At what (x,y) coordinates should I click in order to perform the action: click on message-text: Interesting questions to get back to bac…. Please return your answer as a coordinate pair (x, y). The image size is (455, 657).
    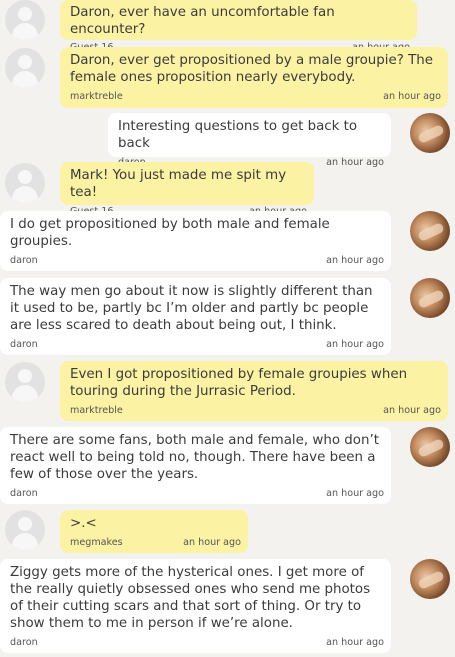
    Looking at the image, I should click on (238, 135).